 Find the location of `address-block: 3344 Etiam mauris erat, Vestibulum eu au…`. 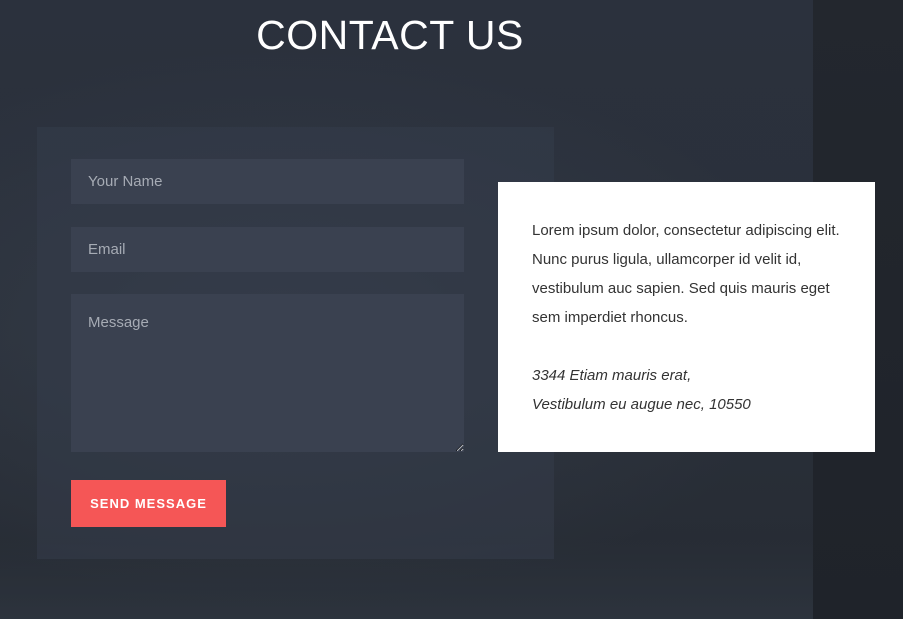

address-block: 3344 Etiam mauris erat, Vestibulum eu au… is located at coordinates (686, 390).